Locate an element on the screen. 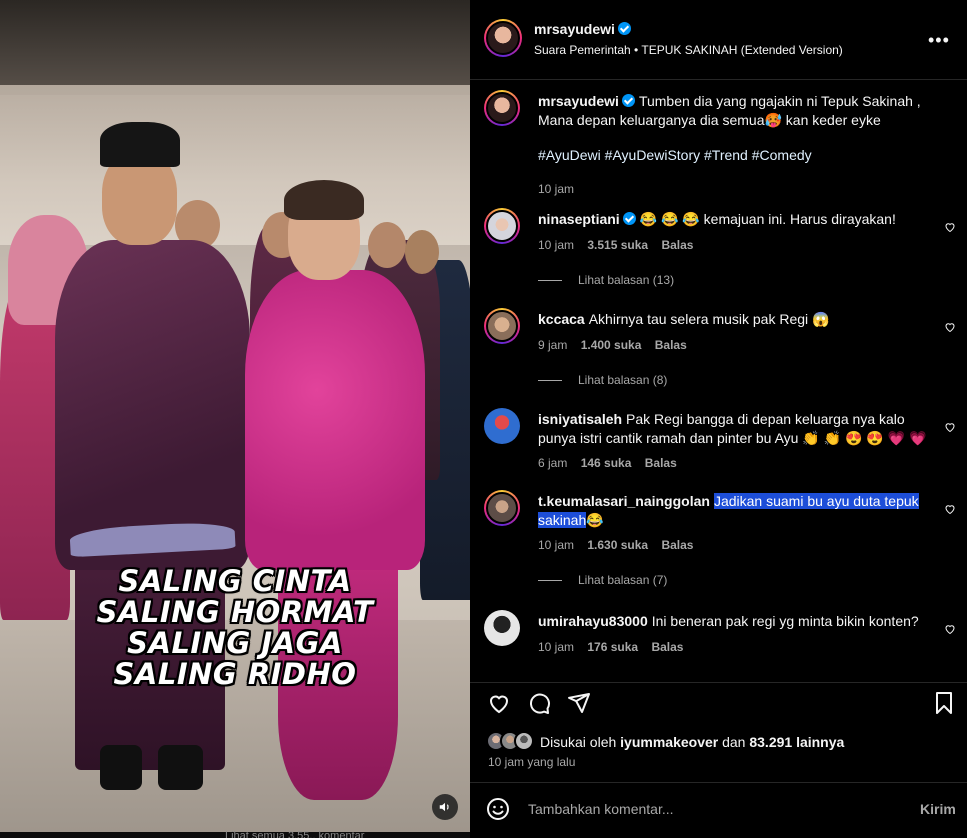 The image size is (967, 838). caption-hashtags: #AyuDewi #AyuDewiStory #Trend #Comedy is located at coordinates (738, 155).